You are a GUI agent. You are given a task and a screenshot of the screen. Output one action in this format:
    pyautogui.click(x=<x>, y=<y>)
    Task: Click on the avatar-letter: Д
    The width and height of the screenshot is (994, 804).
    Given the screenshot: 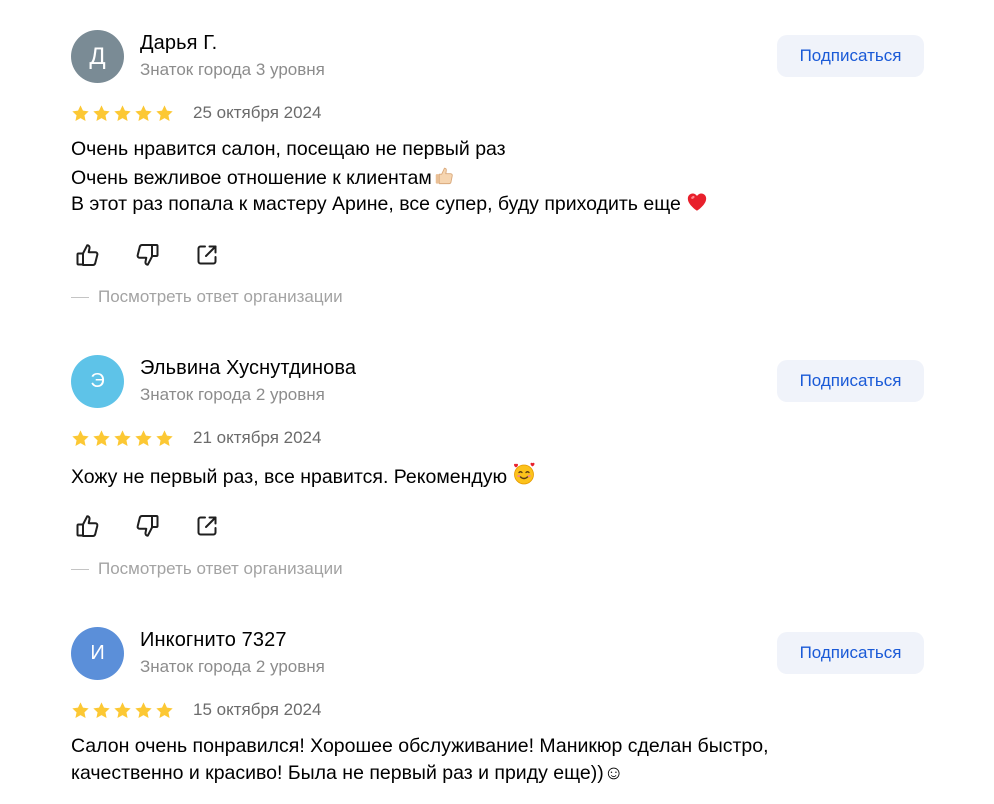 What is the action you would take?
    pyautogui.click(x=97, y=56)
    